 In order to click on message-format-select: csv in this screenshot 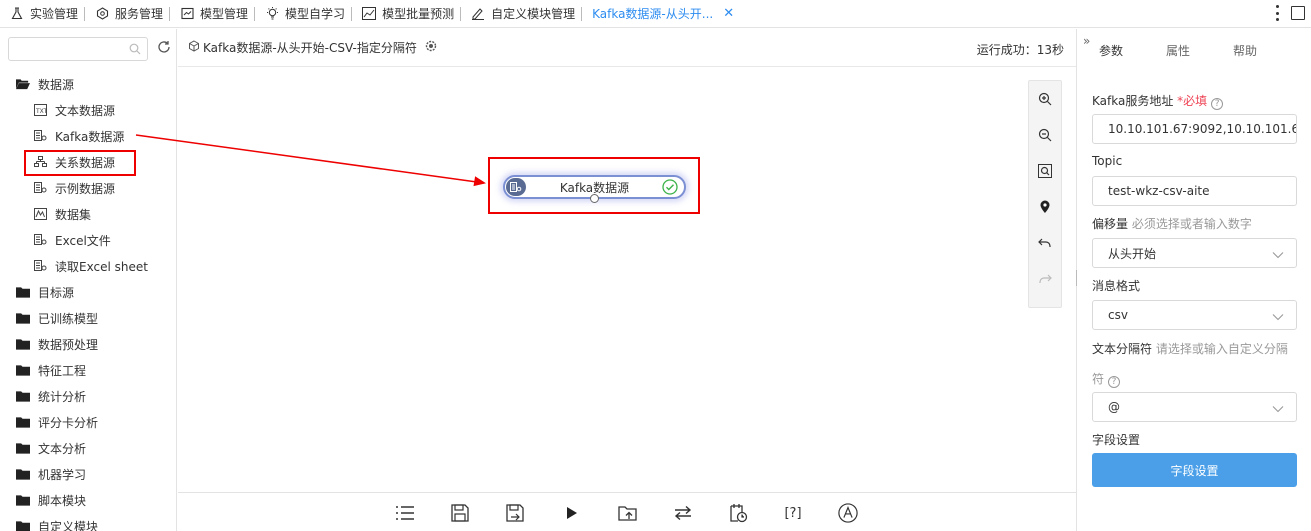, I will do `click(1194, 315)`.